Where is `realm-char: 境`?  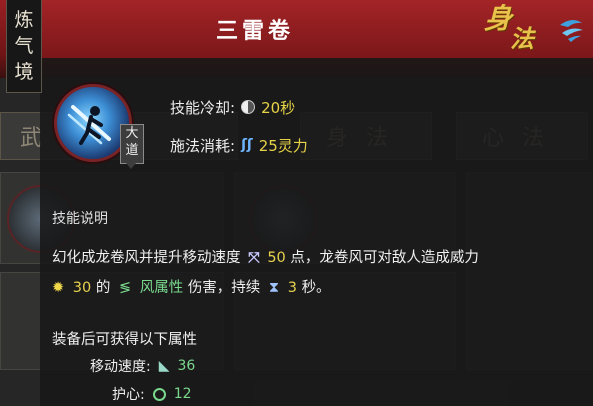 realm-char: 境 is located at coordinates (24, 72).